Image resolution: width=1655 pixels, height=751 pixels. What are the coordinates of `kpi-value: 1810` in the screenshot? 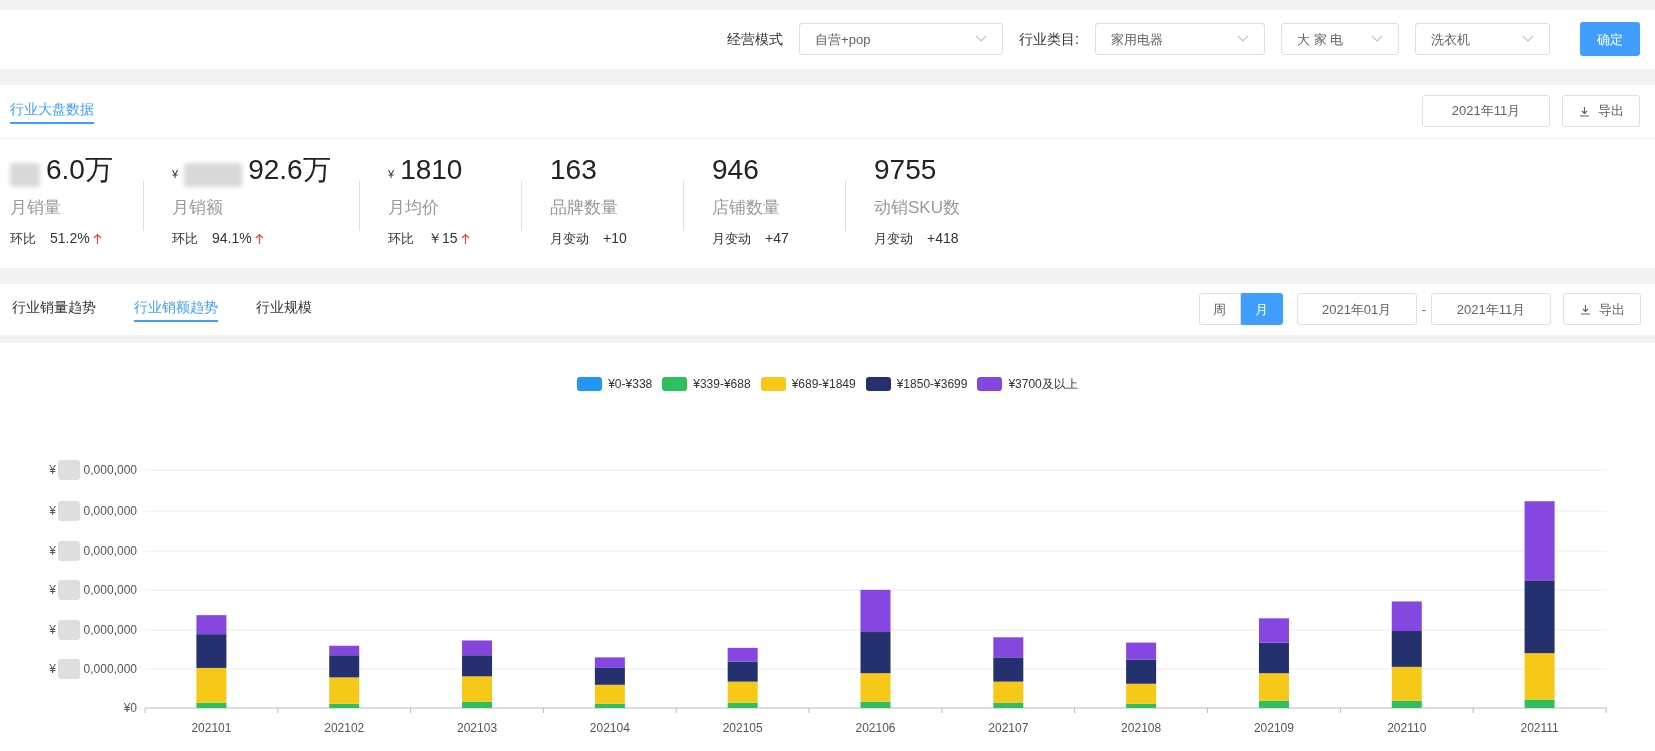 It's located at (431, 169).